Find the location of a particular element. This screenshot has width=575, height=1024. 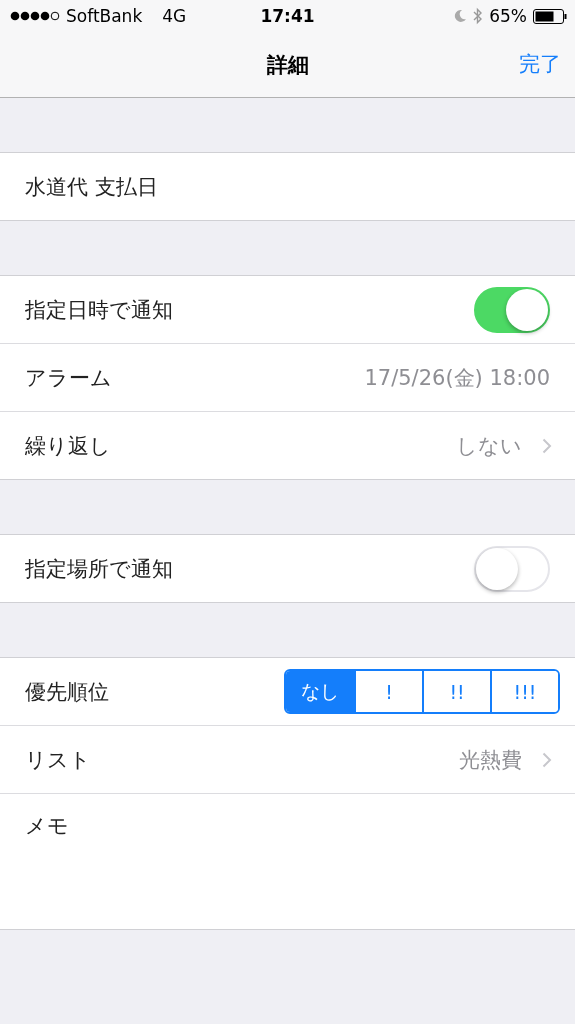

row-value: 17/5/26(金) 18:00 is located at coordinates (457, 377).